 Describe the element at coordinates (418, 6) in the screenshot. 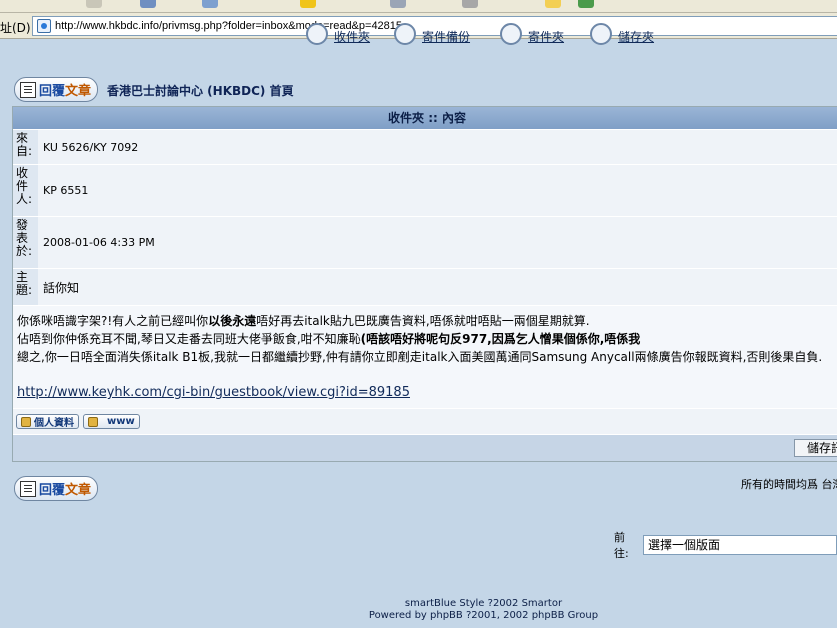

I see `browser-toolbar` at that location.